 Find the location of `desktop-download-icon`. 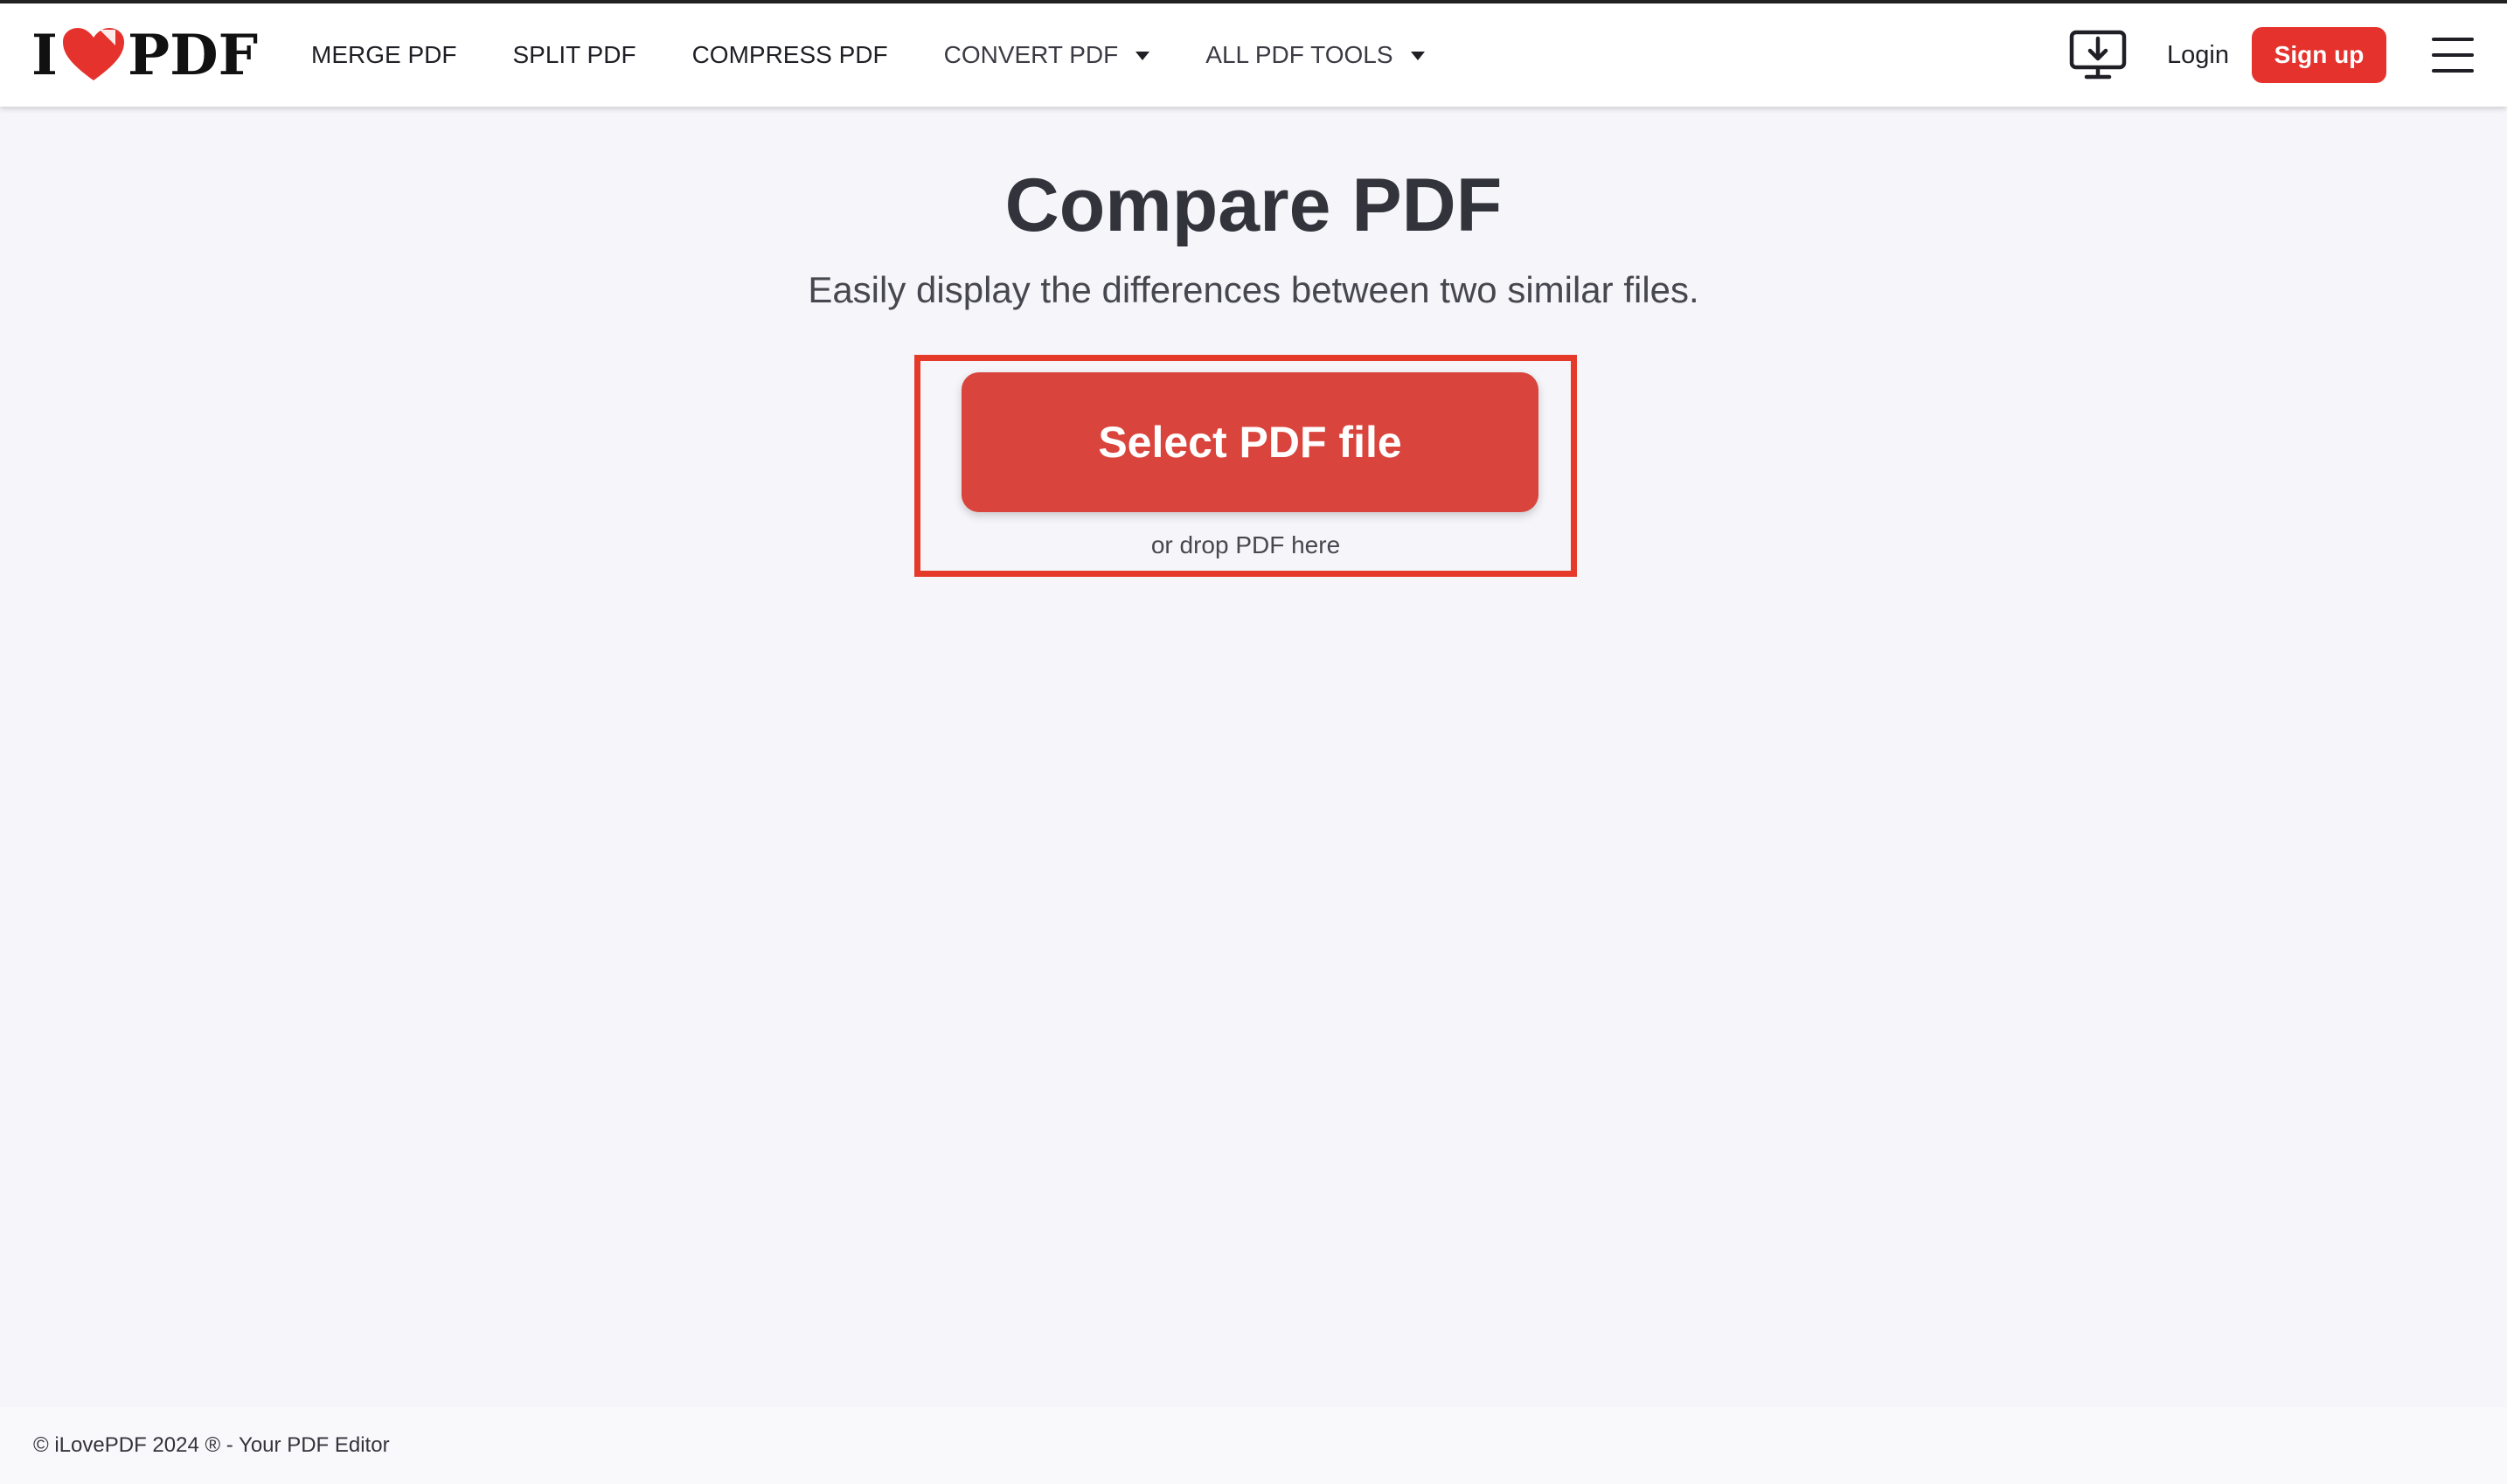

desktop-download-icon is located at coordinates (2098, 55).